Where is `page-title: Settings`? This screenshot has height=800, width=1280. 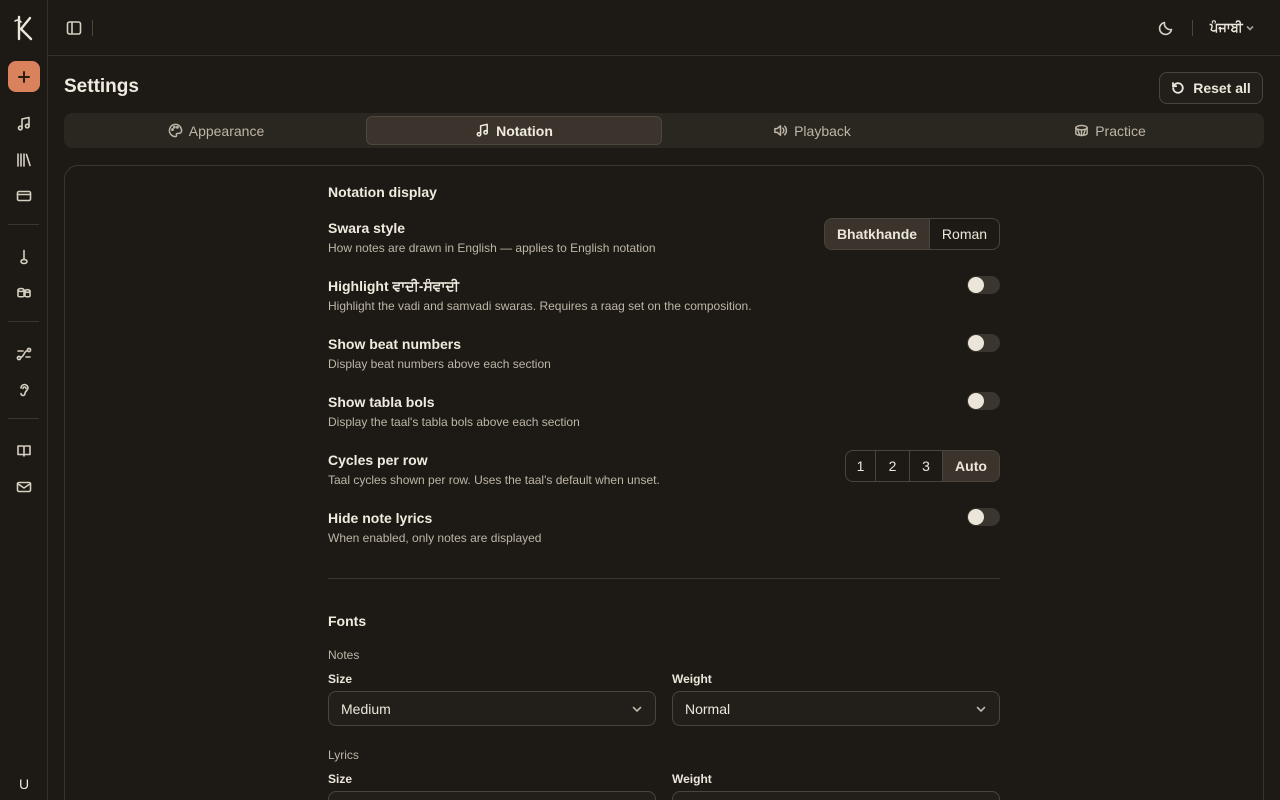 page-title: Settings is located at coordinates (101, 86).